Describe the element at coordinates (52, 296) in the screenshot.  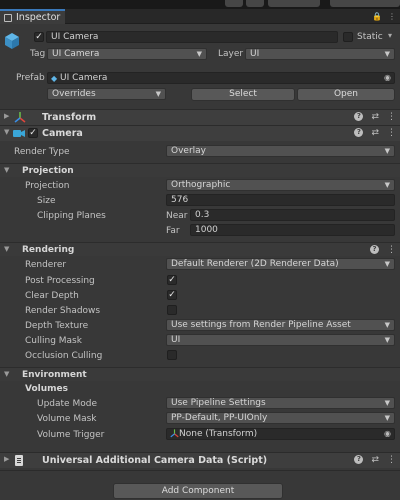
I see `clear-depth-label: Clear Depth` at that location.